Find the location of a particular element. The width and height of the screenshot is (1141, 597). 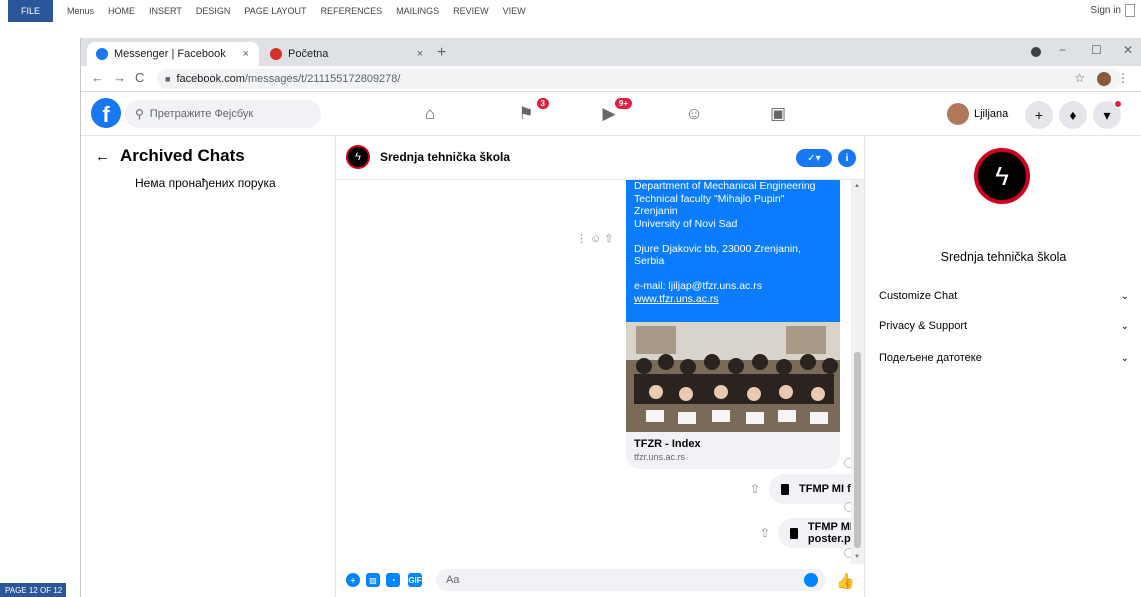

create-plus-button: + is located at coordinates (1039, 115).